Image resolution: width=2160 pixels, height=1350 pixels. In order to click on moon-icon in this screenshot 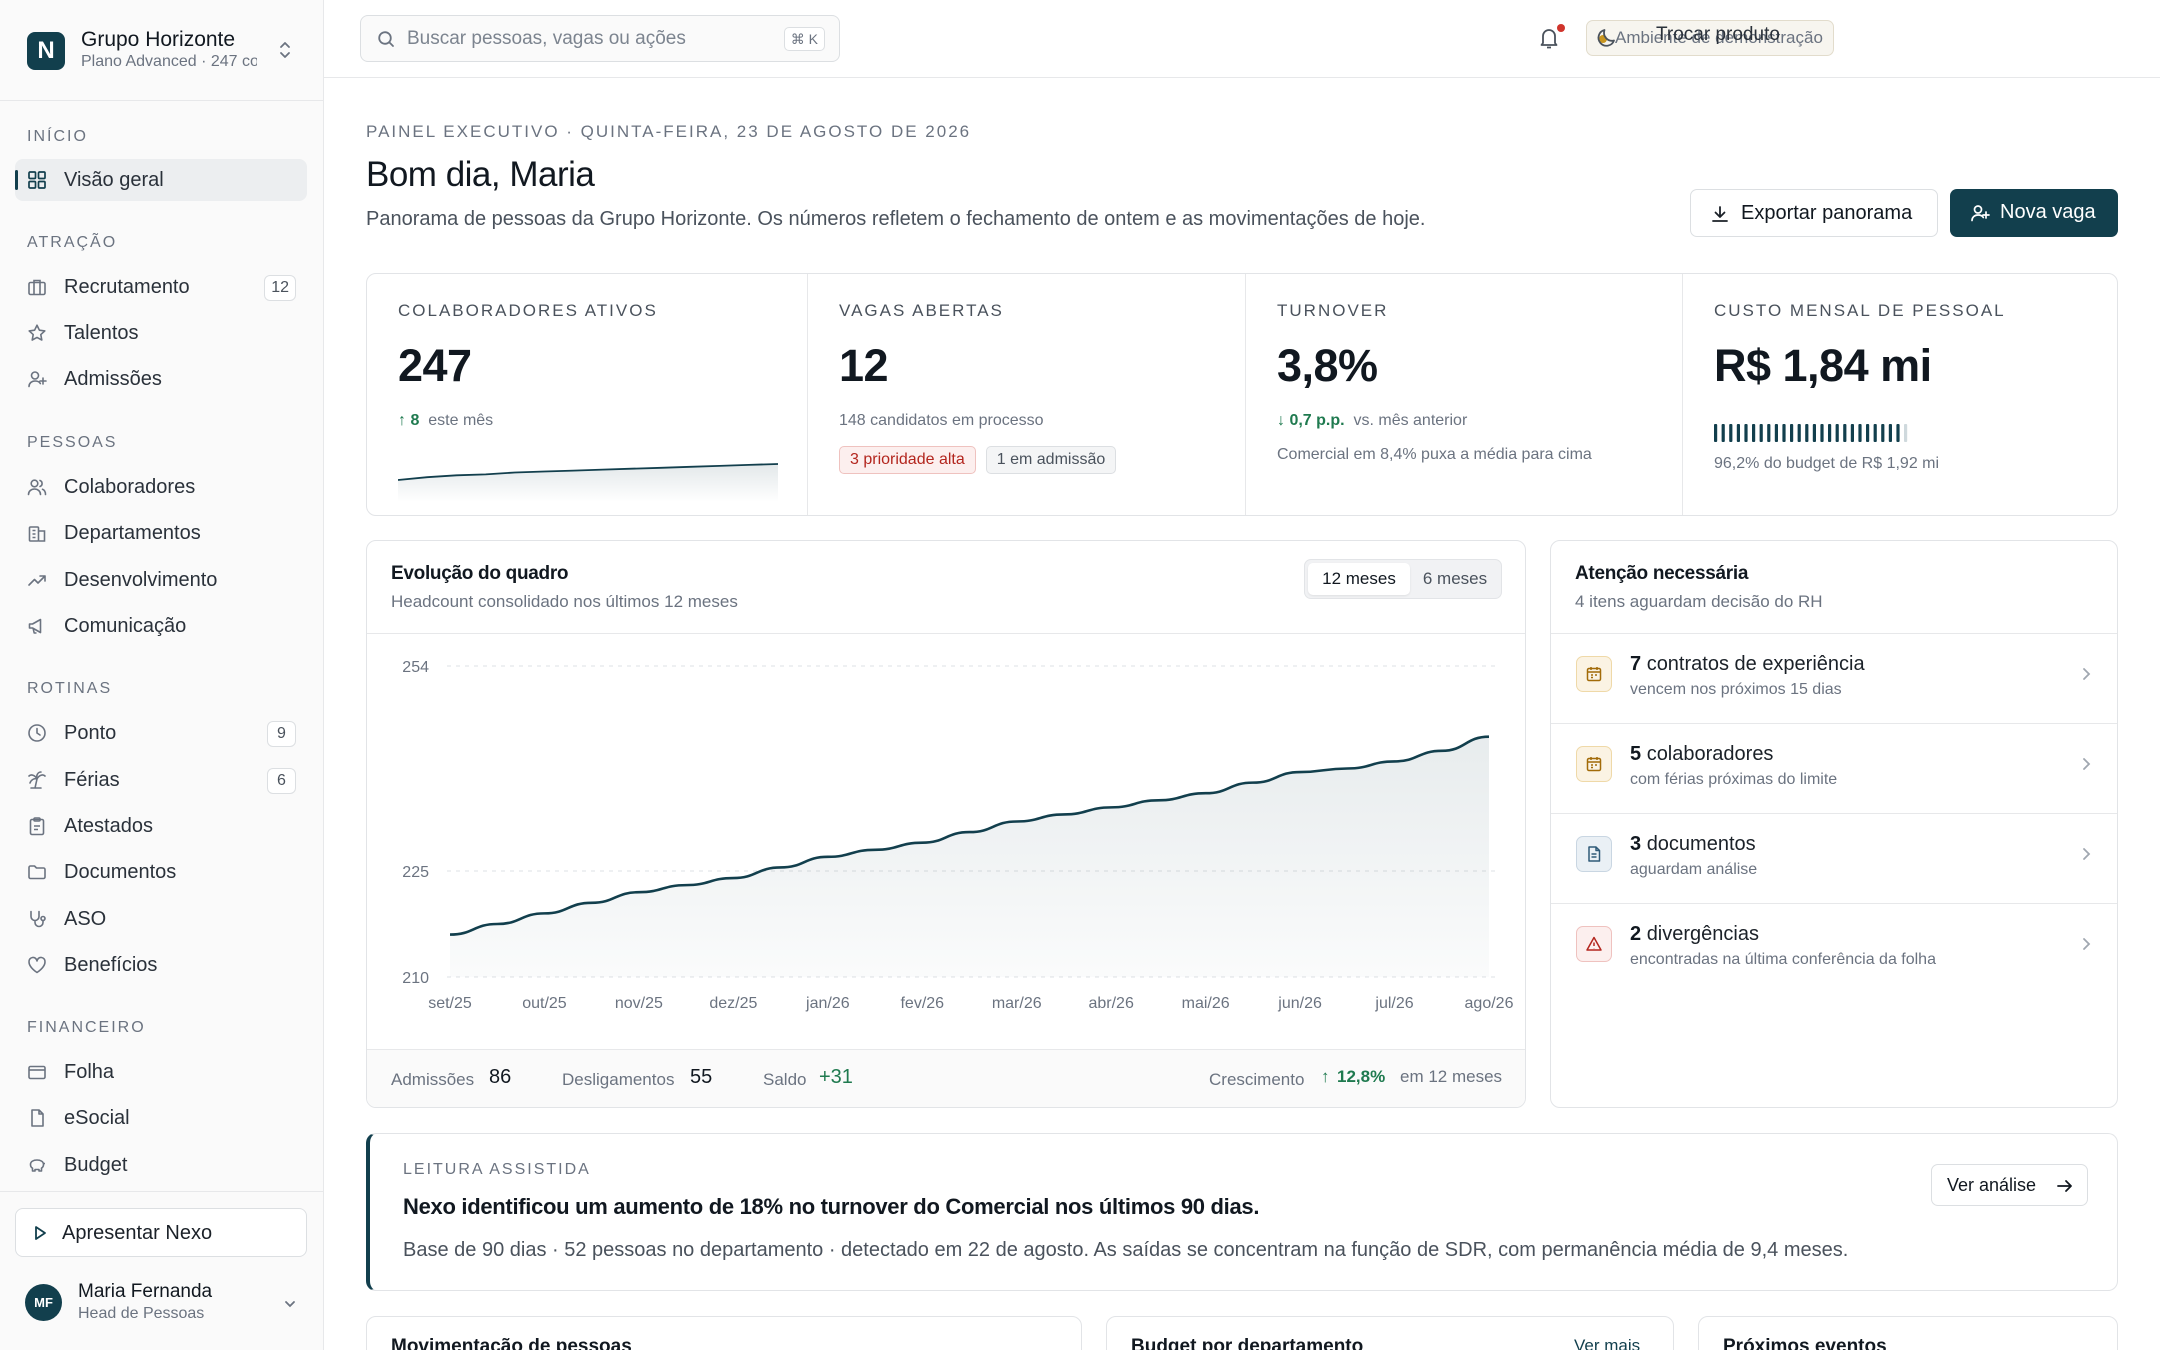, I will do `click(1607, 38)`.